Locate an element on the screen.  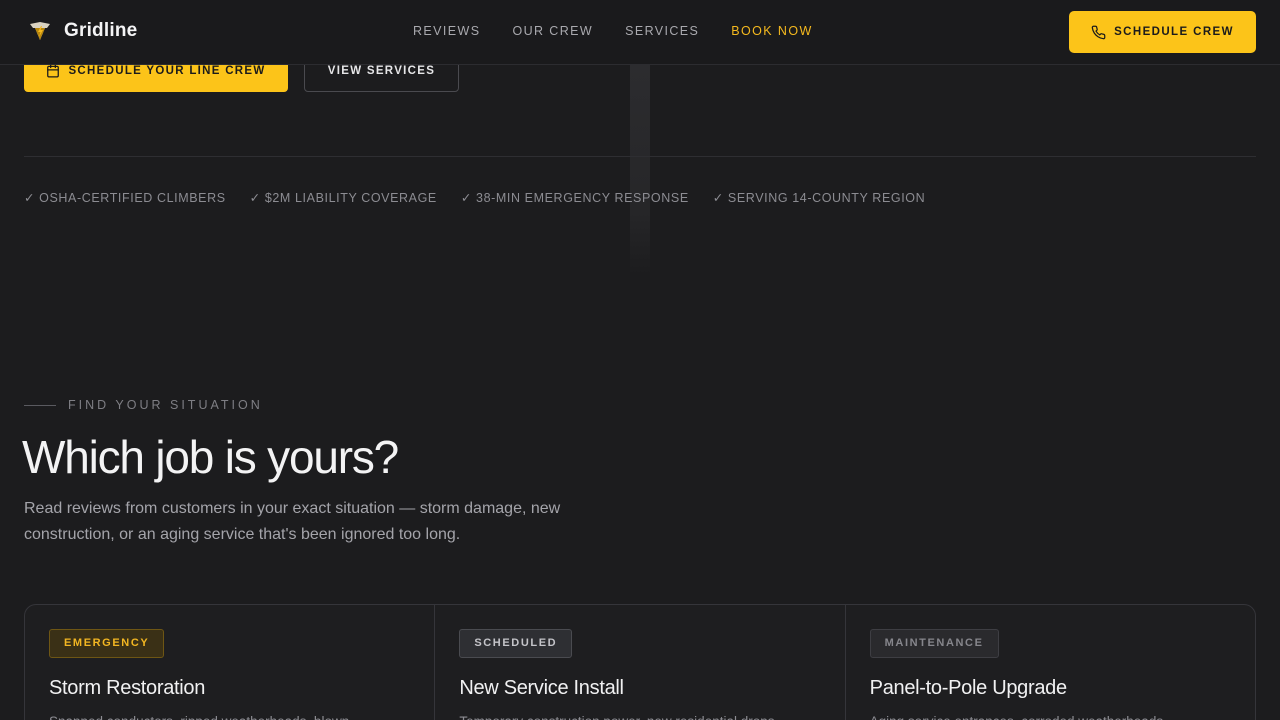
logo: Gridline is located at coordinates (82, 31).